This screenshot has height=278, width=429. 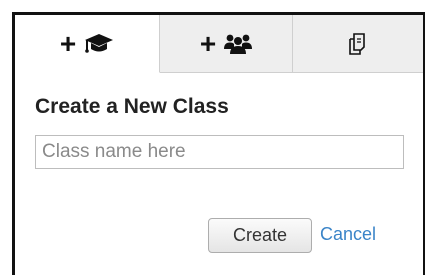 I want to click on cancel-link: Cancel, so click(x=348, y=234).